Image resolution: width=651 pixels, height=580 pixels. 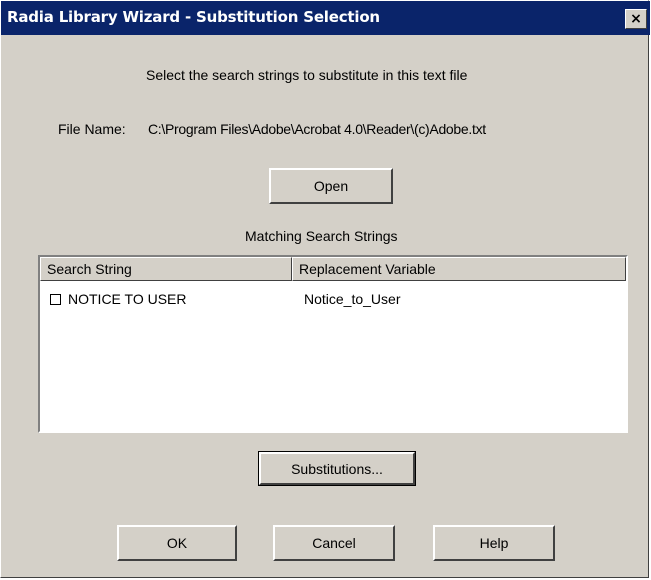 I want to click on list-item: NOTICE TO USER Notice_to_User, so click(x=333, y=299).